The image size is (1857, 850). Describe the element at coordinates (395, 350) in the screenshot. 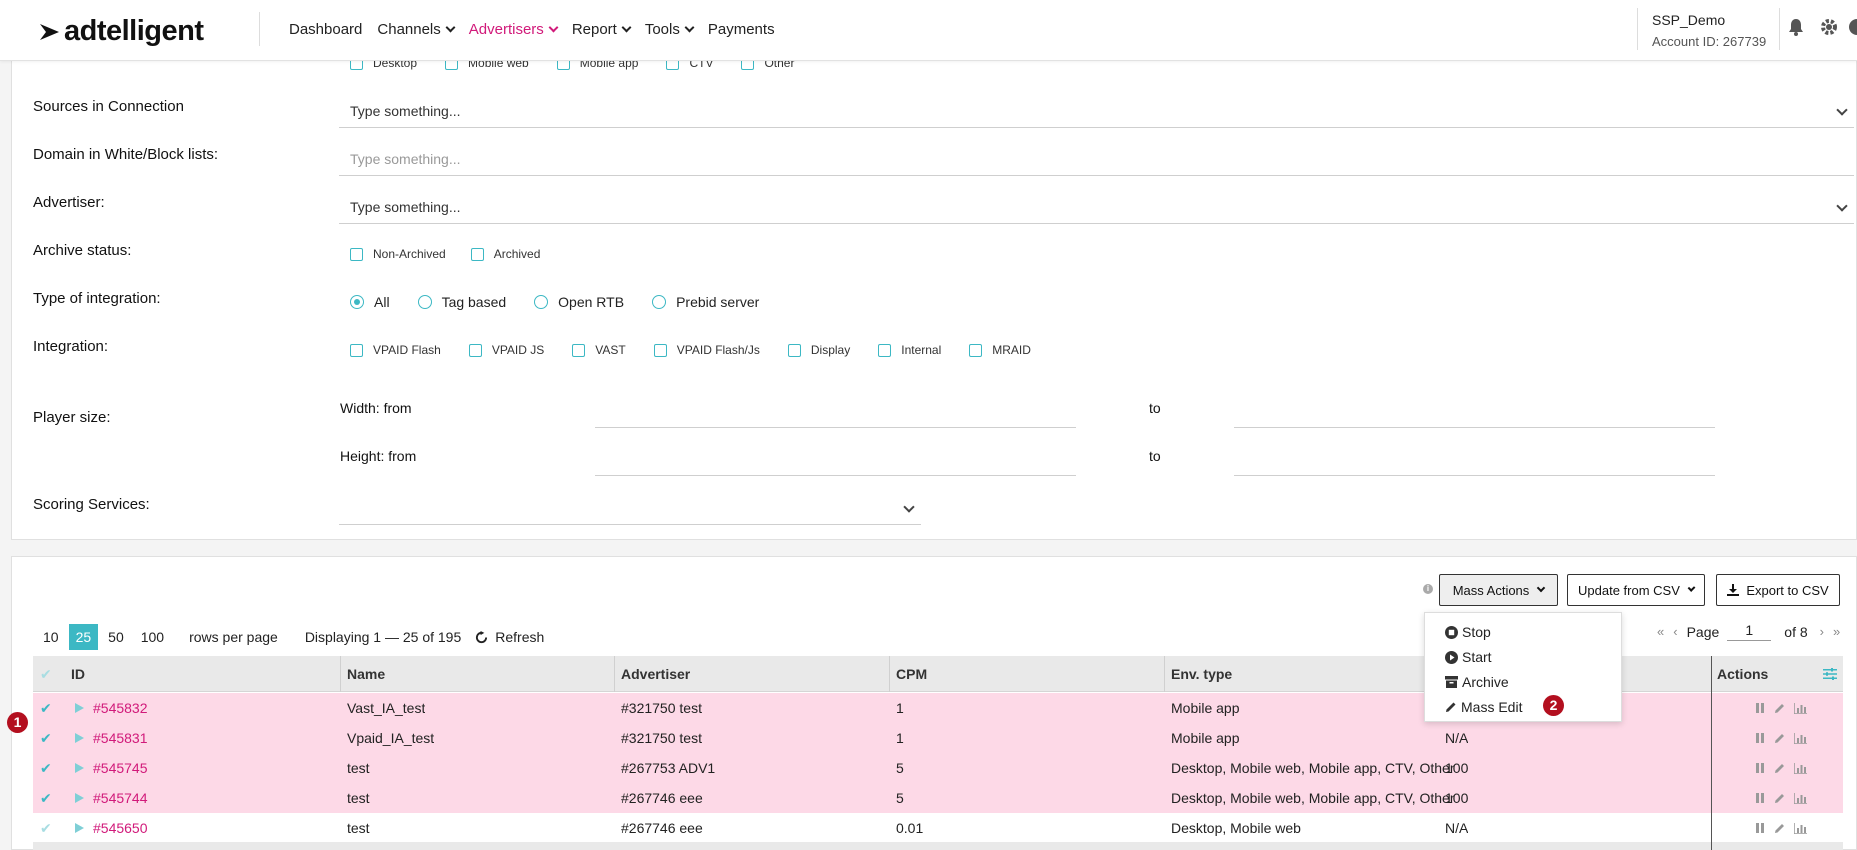

I see `int-vpaid-flash: VPAID Flash` at that location.